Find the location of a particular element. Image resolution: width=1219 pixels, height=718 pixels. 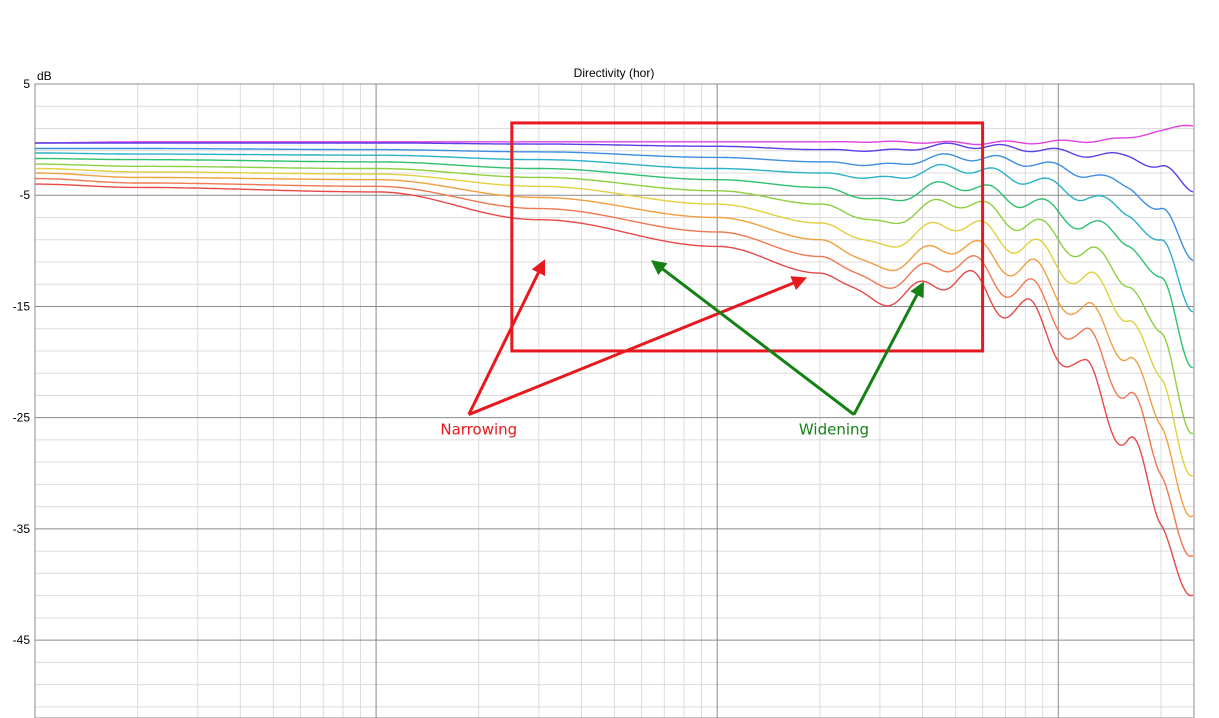

y-tick-label: -25 is located at coordinates (22, 418).